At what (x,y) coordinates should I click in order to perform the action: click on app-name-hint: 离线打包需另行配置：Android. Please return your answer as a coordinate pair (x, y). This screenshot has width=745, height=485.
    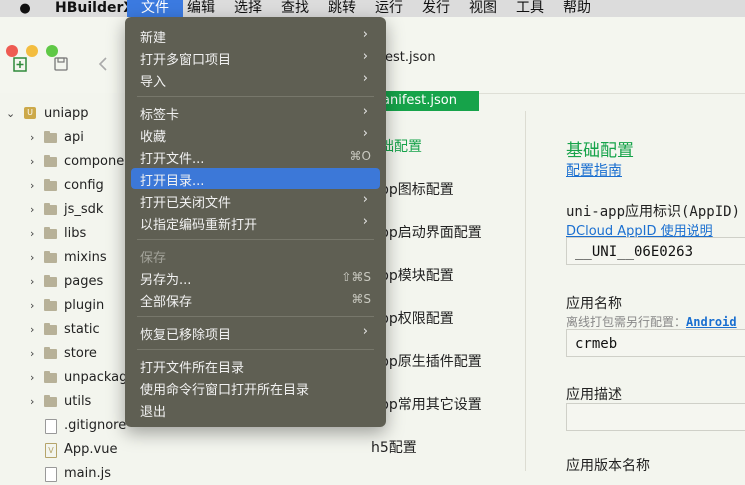
    Looking at the image, I should click on (651, 321).